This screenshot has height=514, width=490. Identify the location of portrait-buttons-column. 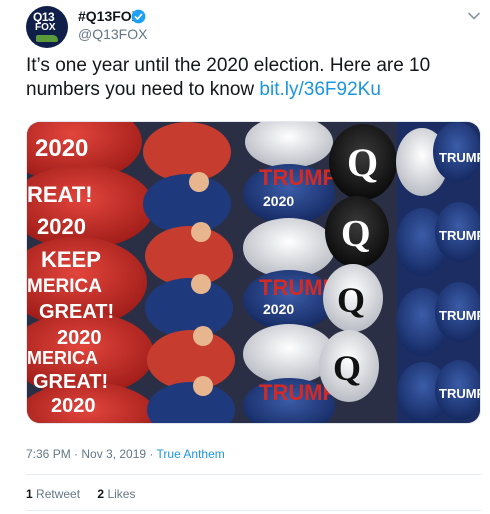
(189, 272).